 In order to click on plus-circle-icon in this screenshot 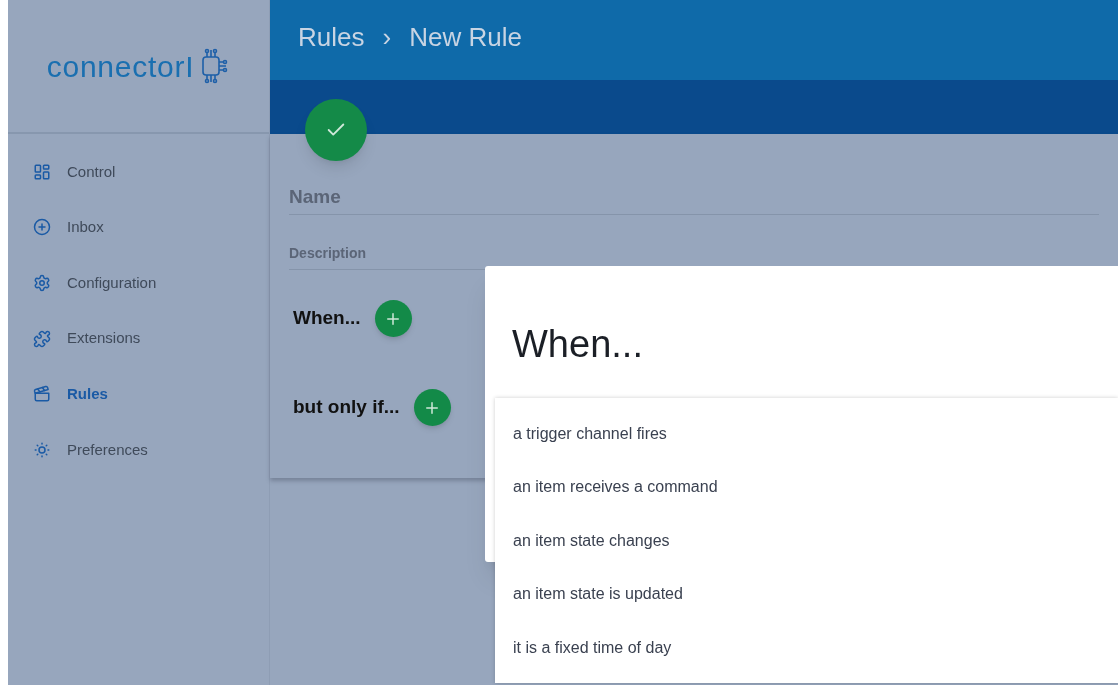, I will do `click(42, 227)`.